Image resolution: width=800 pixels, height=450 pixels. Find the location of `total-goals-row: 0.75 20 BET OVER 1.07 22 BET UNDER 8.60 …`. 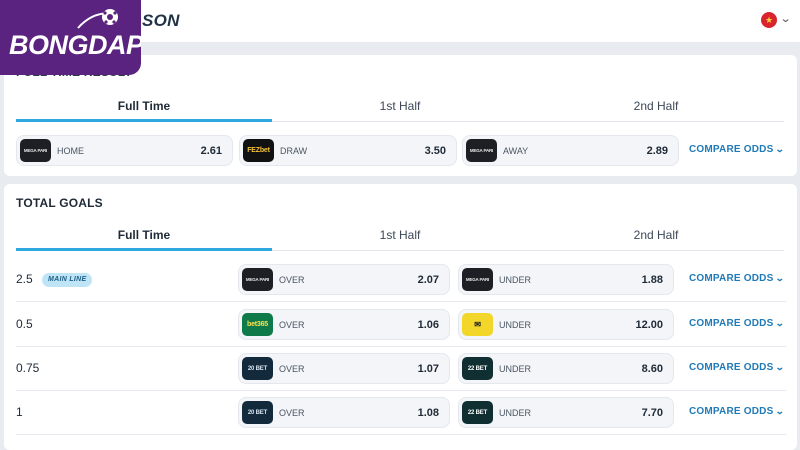

total-goals-row: 0.75 20 BET OVER 1.07 22 BET UNDER 8.60 … is located at coordinates (401, 369).